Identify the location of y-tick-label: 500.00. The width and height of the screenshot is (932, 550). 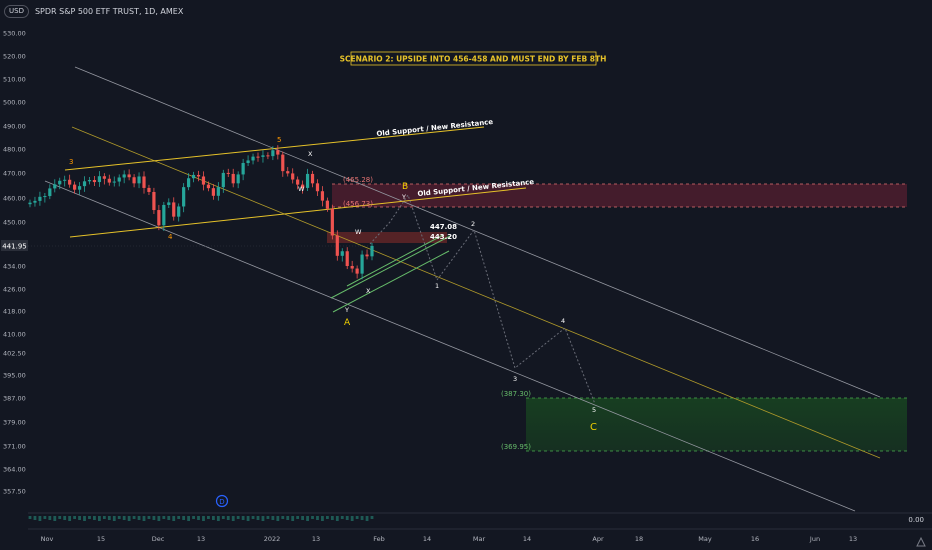
(14, 103).